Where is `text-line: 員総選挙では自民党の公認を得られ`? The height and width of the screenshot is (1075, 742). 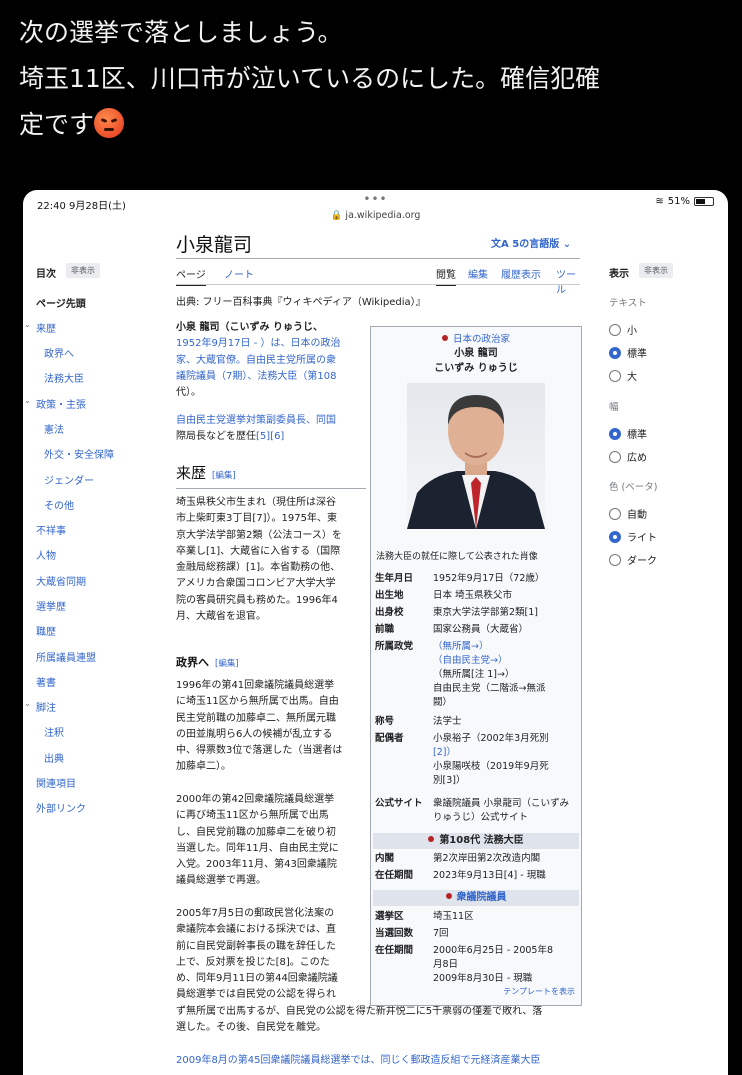 text-line: 員総選挙では自民党の公認を得られ is located at coordinates (256, 995).